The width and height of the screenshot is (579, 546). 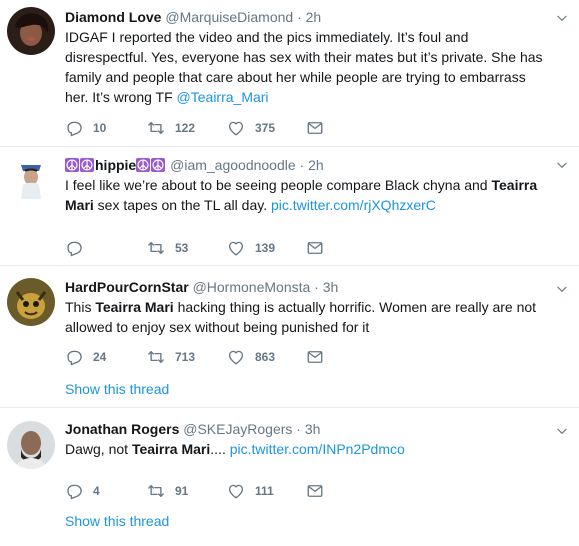 I want to click on like-count: 139, so click(x=265, y=248).